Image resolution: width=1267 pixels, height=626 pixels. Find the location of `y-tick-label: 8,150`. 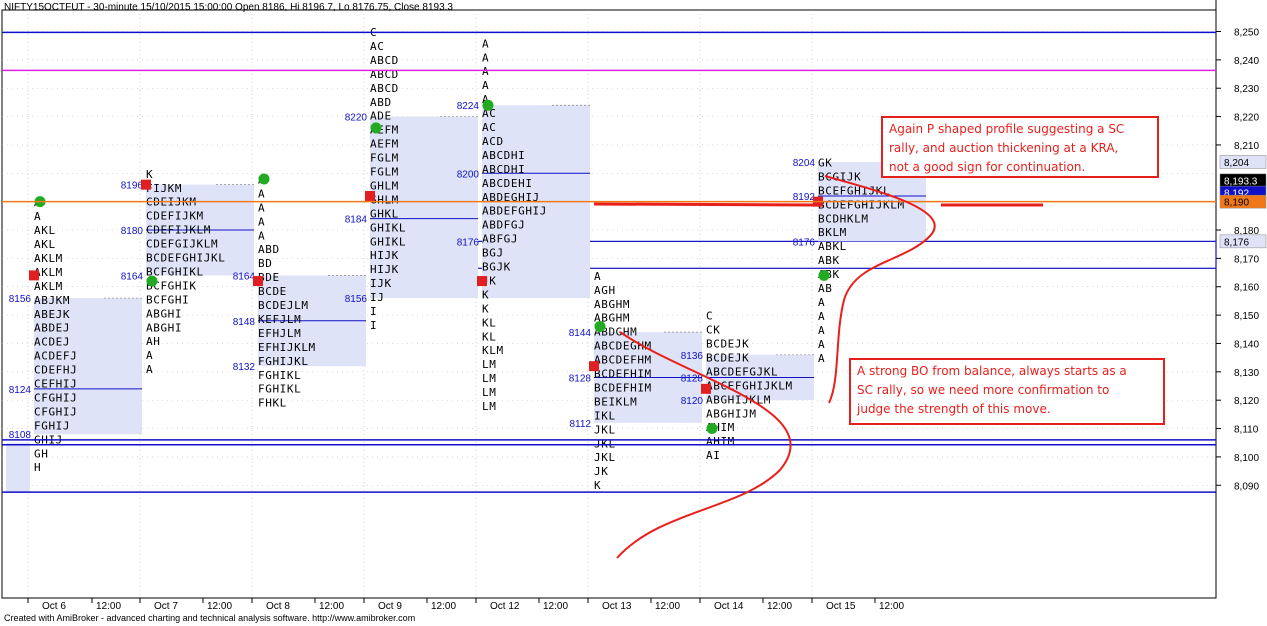

y-tick-label: 8,150 is located at coordinates (1246, 316).